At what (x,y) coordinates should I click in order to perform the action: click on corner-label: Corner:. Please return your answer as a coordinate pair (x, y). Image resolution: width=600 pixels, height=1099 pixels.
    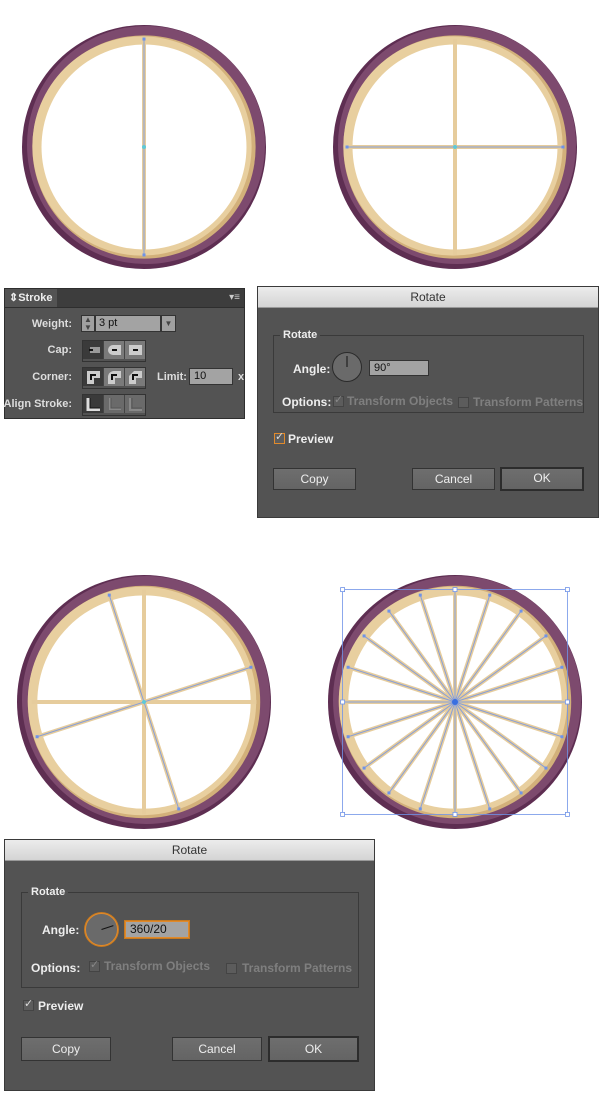
    Looking at the image, I should click on (52, 377).